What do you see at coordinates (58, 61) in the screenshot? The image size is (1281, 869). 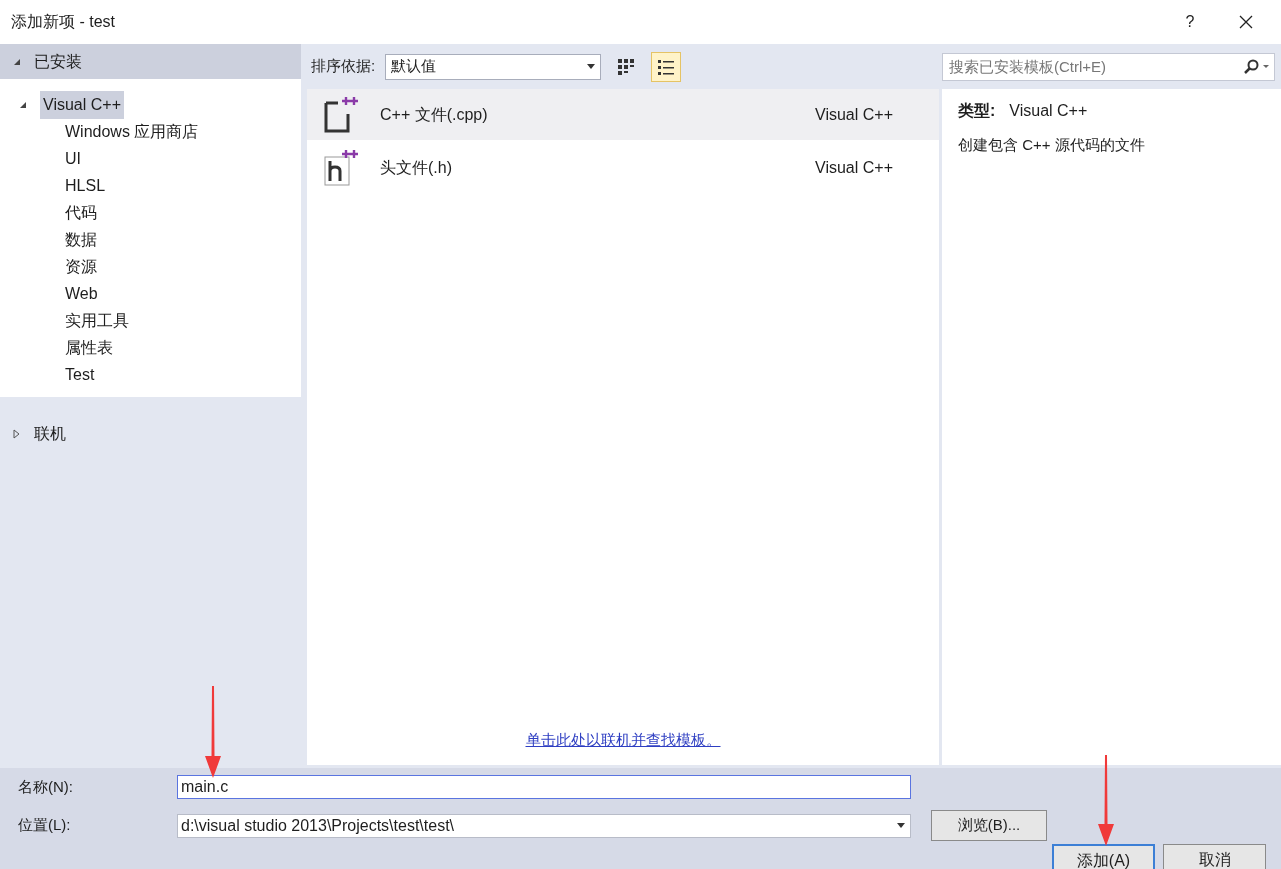 I see `tree-item: 已安装` at bounding box center [58, 61].